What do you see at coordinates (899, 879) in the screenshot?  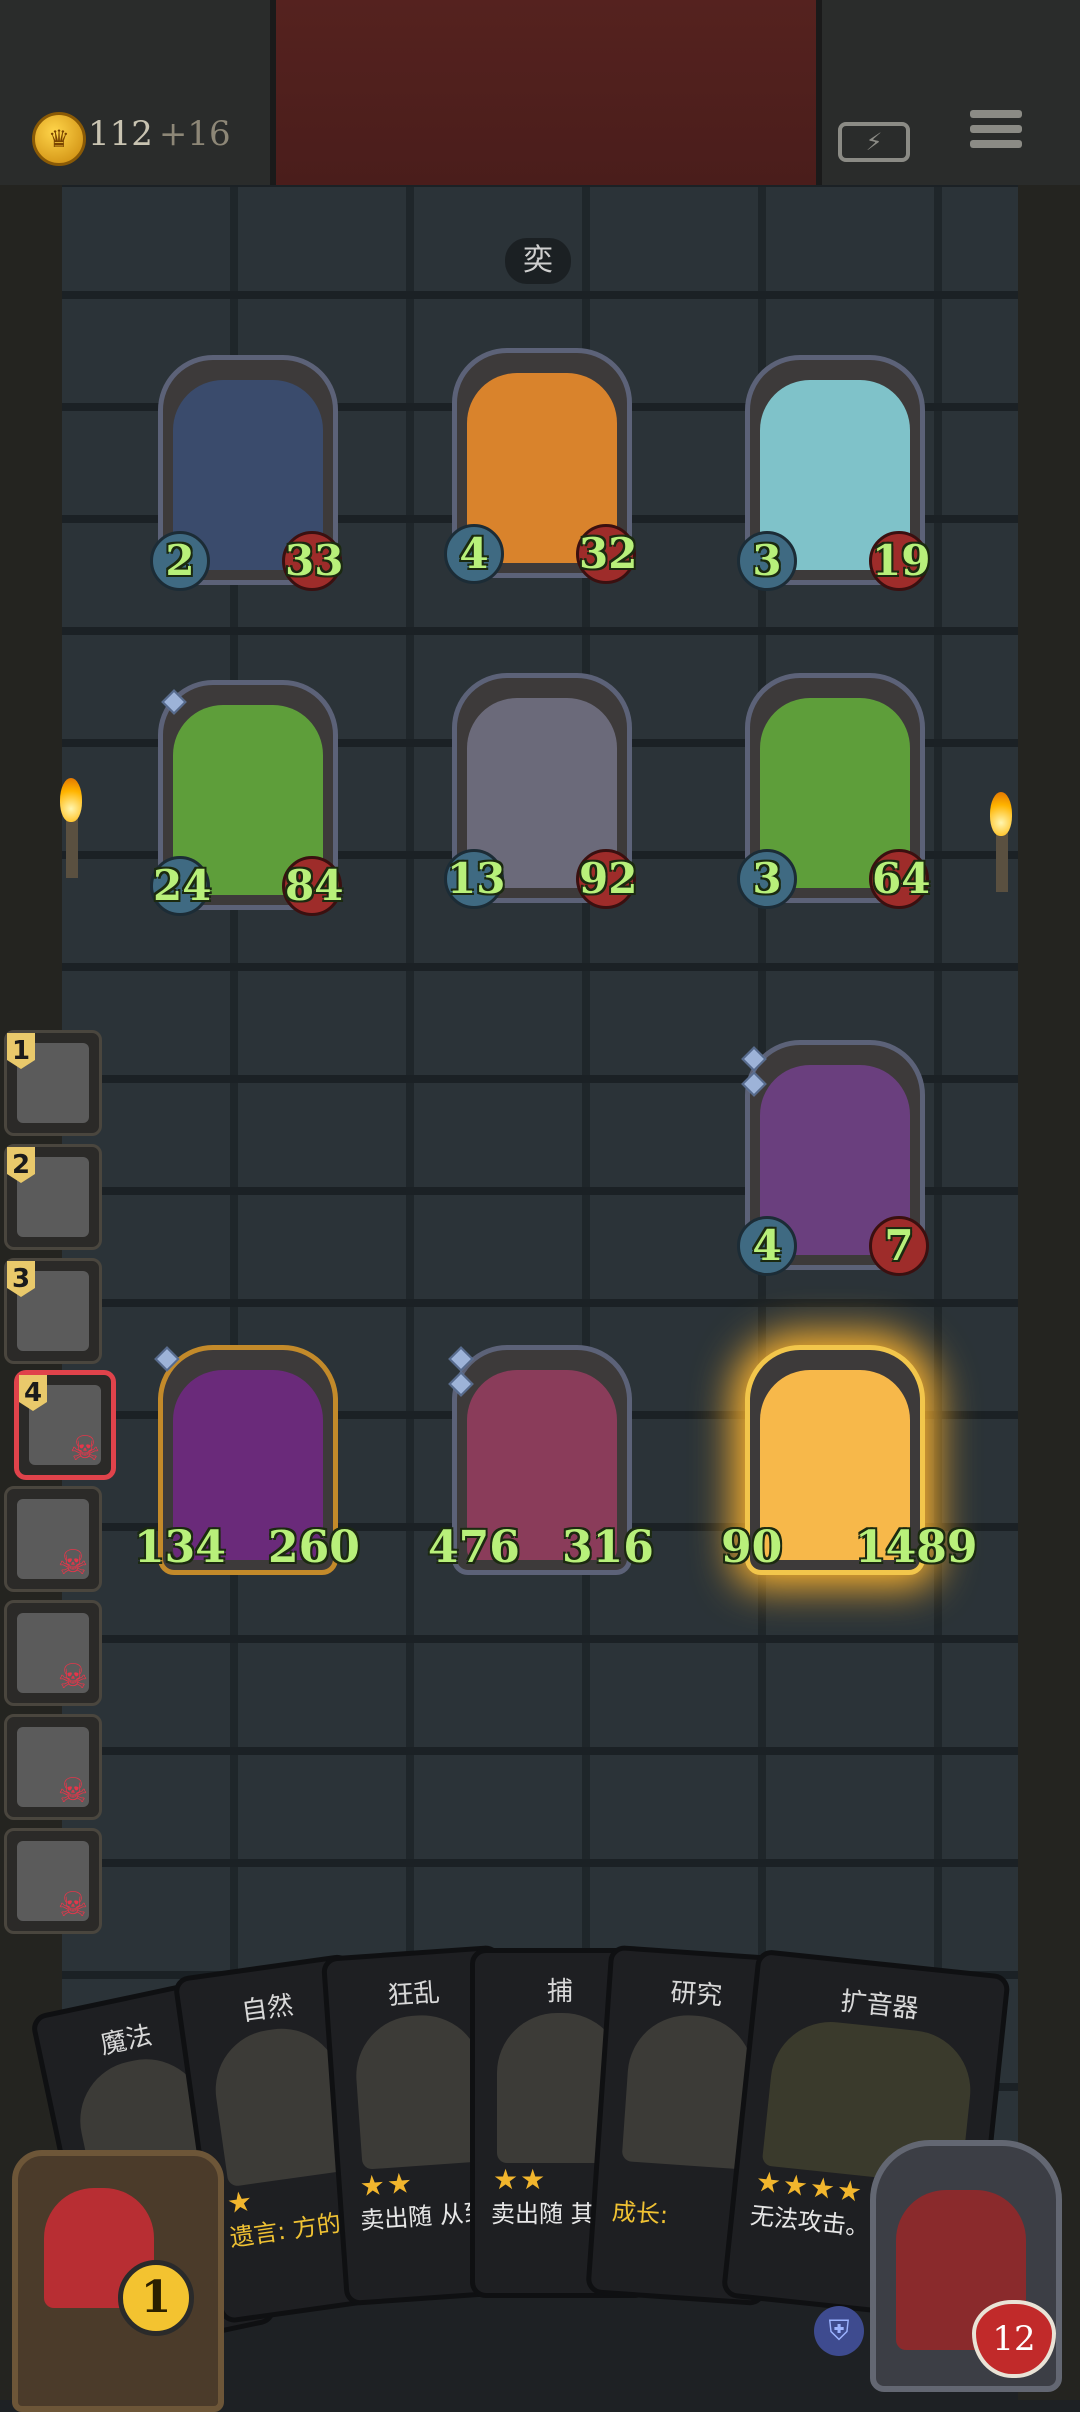 I see `unit-health: 64` at bounding box center [899, 879].